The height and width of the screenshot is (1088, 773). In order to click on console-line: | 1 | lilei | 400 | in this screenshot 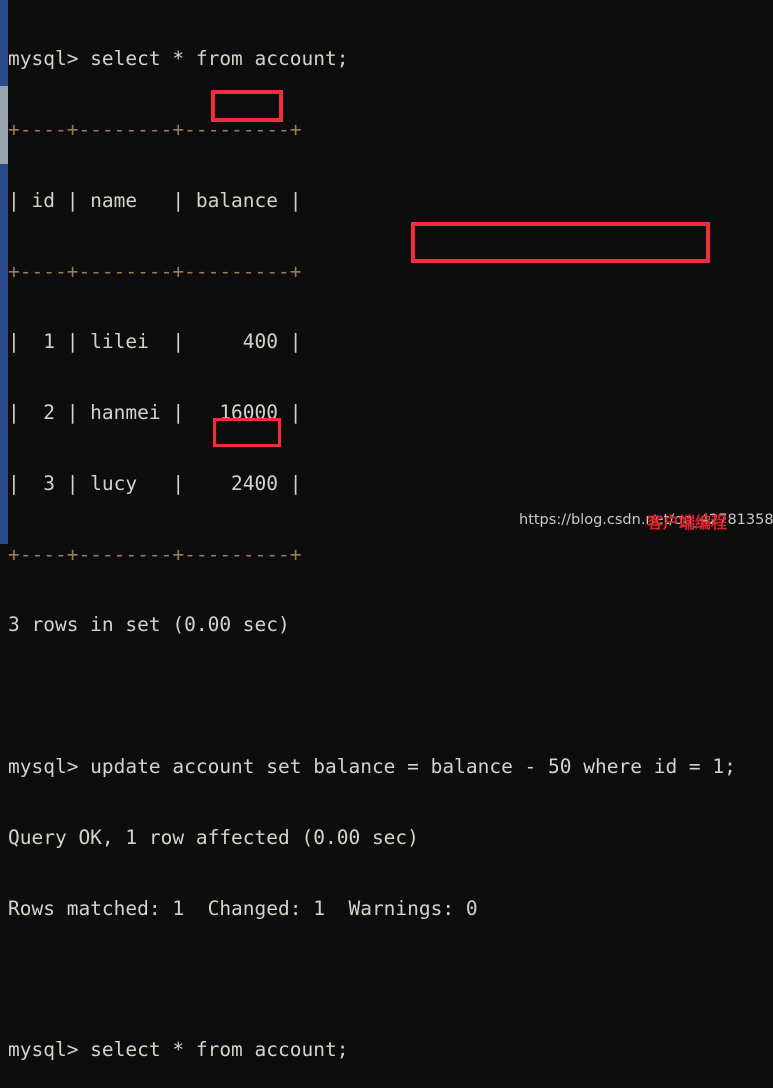, I will do `click(155, 342)`.